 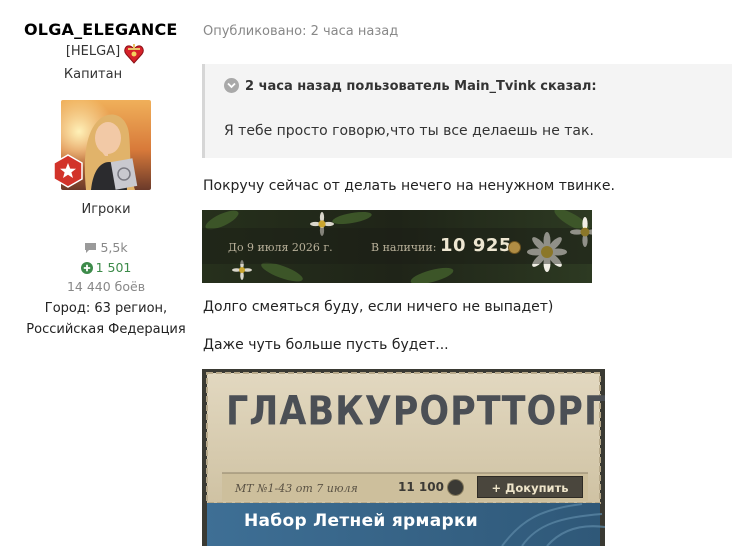 I want to click on city-line-2: Российская Федерация, so click(x=106, y=329).